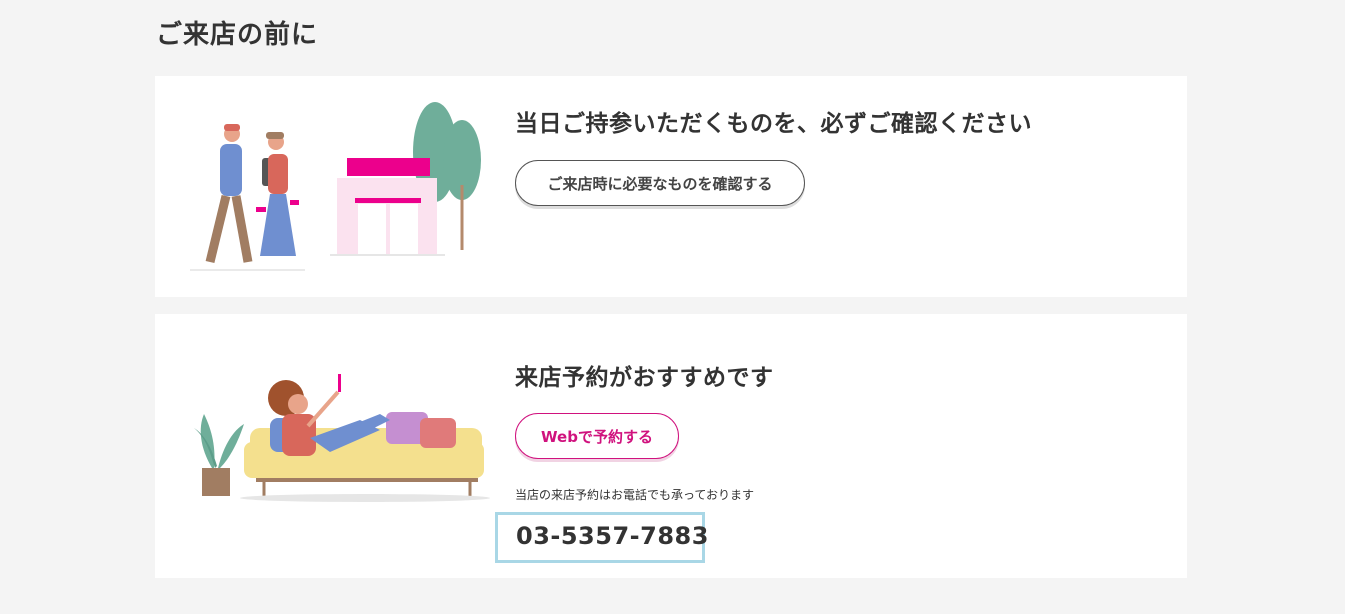 The image size is (1345, 614). Describe the element at coordinates (660, 183) in the screenshot. I see `check-items-button: ご来店時に必要なものを確認する` at that location.